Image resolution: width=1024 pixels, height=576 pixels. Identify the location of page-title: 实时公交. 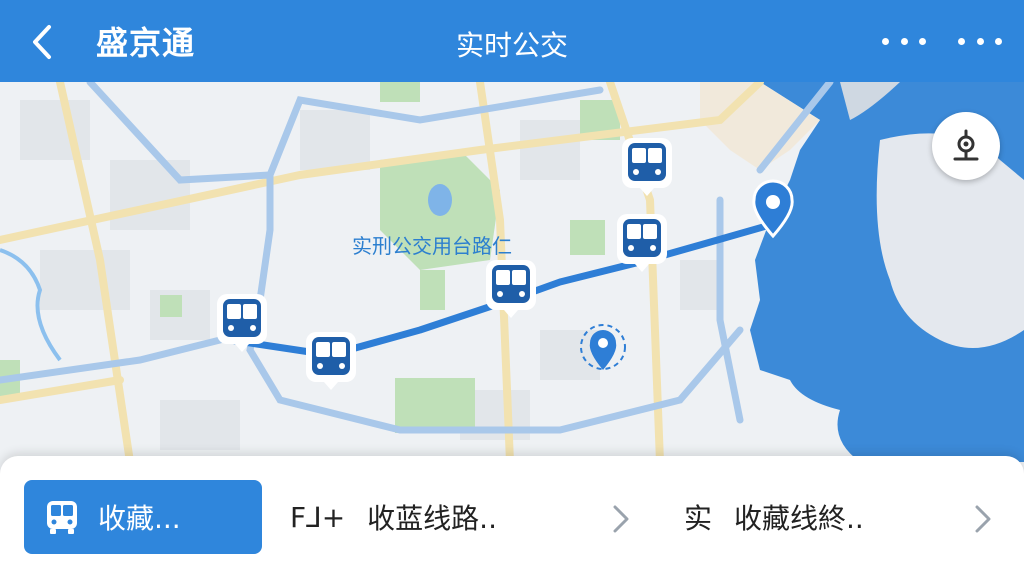
(511, 45).